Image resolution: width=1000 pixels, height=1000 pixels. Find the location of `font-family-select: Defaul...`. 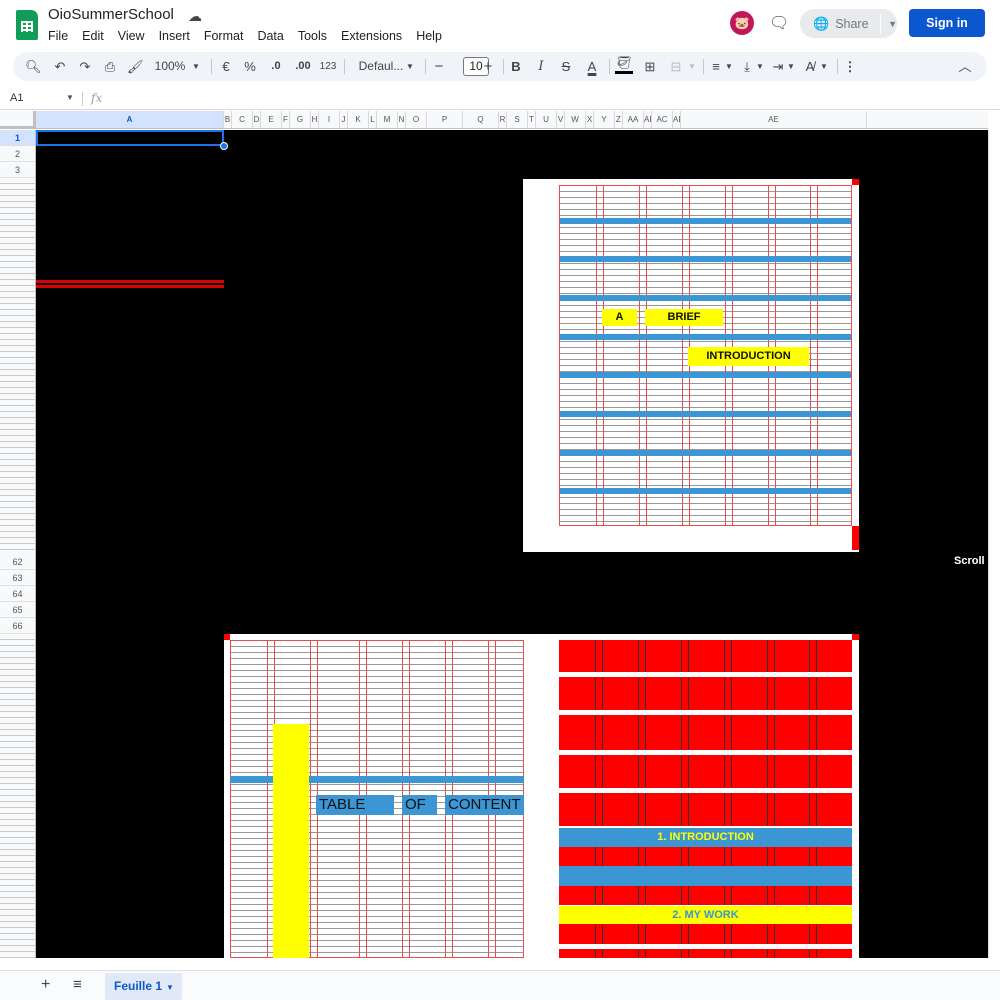

font-family-select: Defaul... is located at coordinates (381, 66).